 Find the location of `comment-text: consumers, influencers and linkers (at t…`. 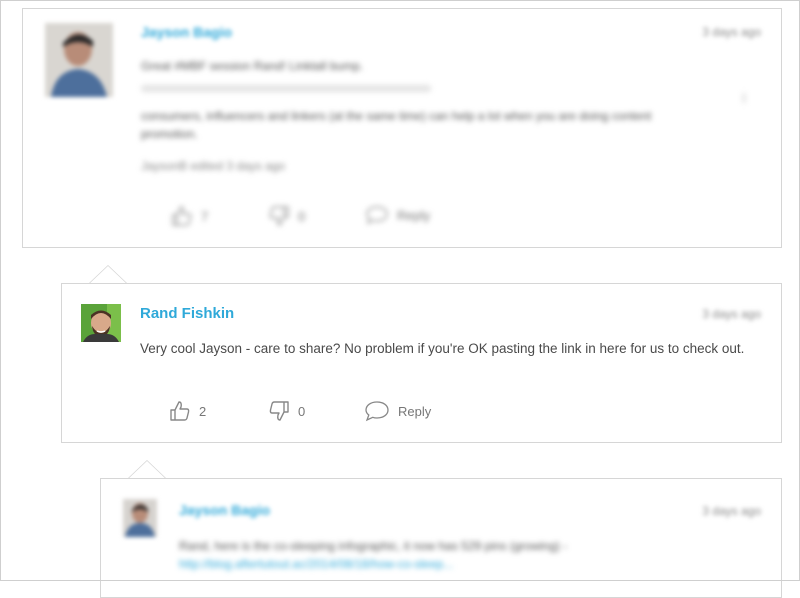

comment-text: consumers, influencers and linkers (at t… is located at coordinates (396, 116).